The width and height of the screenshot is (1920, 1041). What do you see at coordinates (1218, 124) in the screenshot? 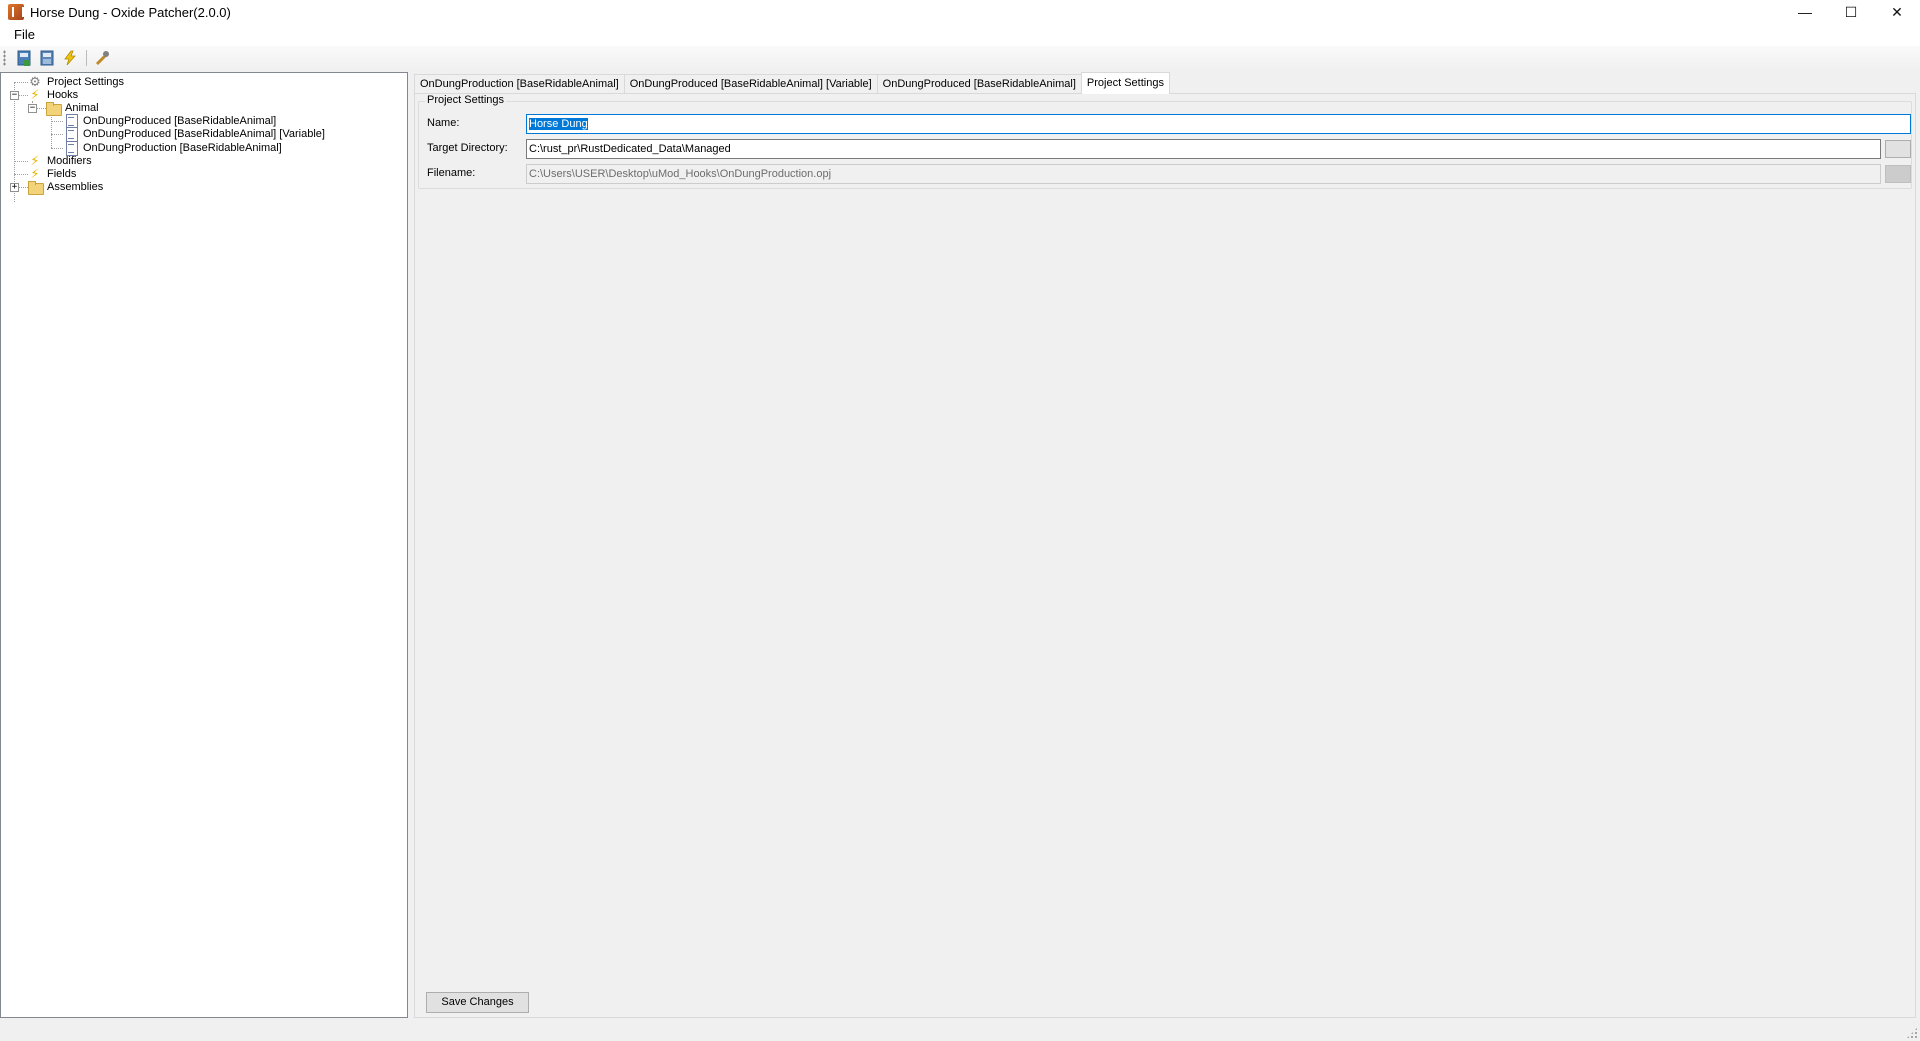
I see `name-field: Horse Dung` at bounding box center [1218, 124].